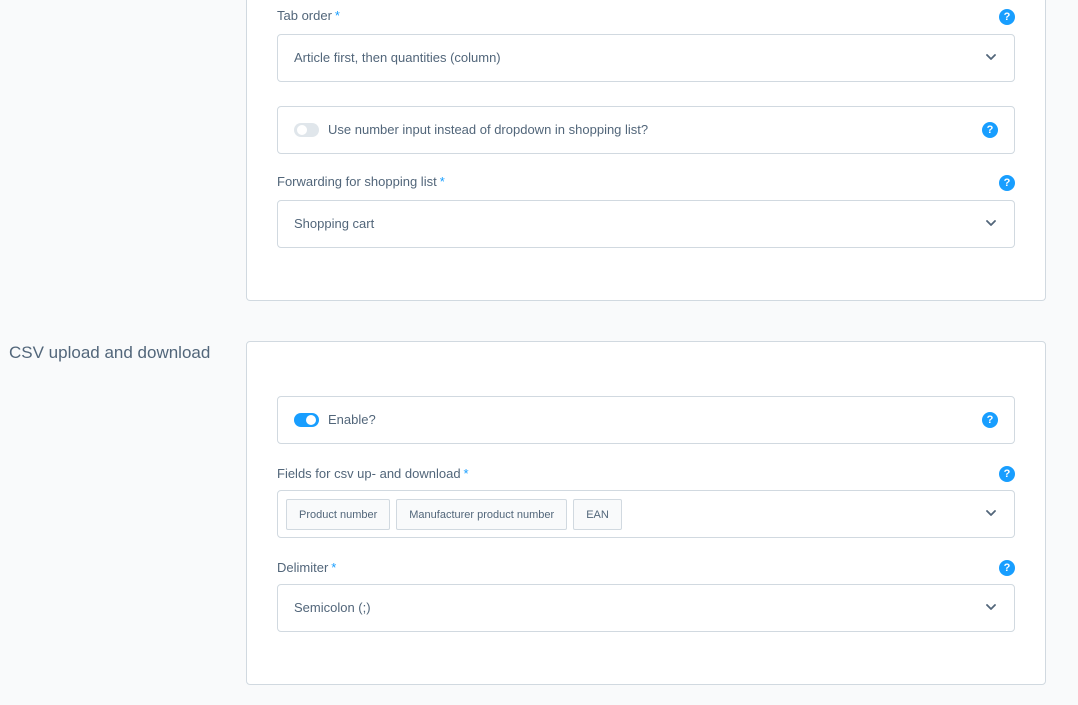 This screenshot has height=705, width=1078. I want to click on number-input-toggle, so click(306, 130).